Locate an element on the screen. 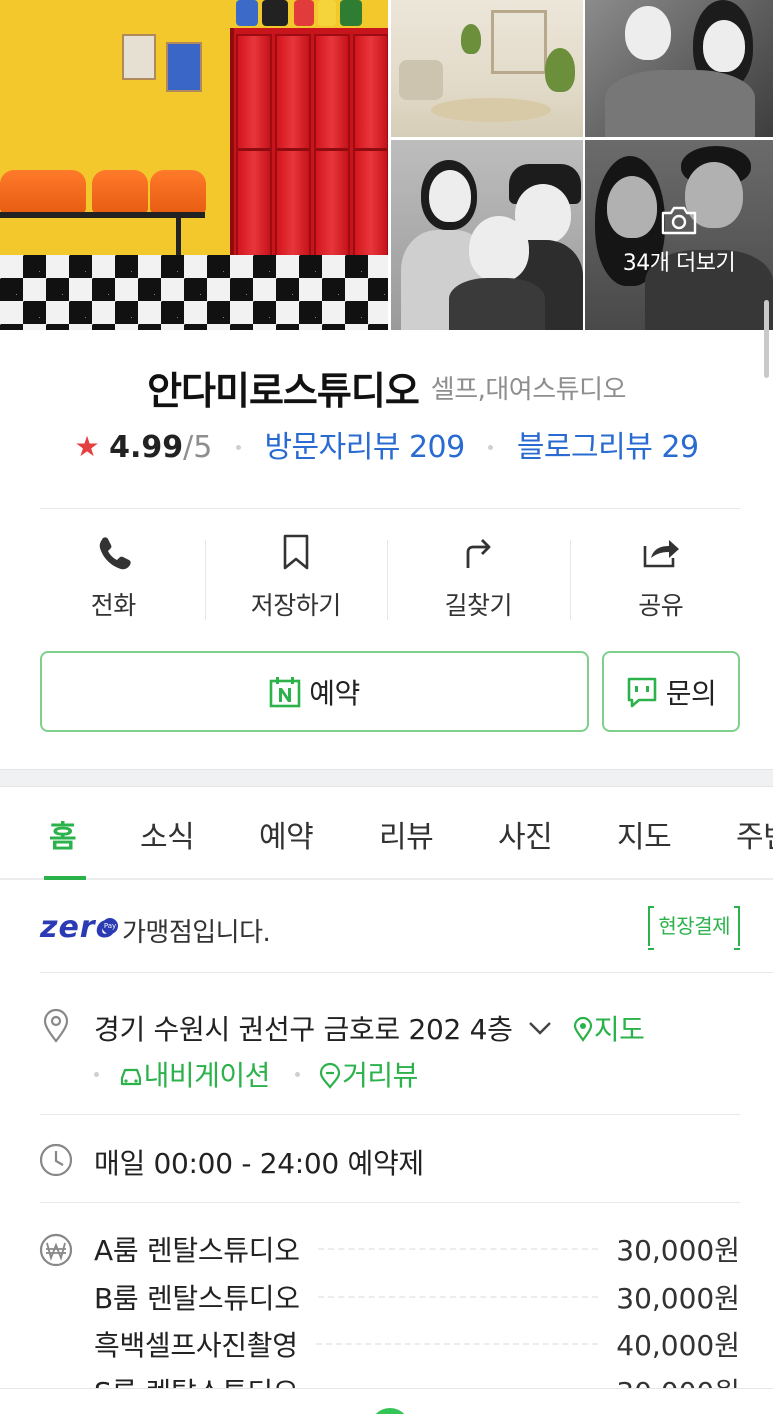  chevron-down-icon is located at coordinates (540, 1028).